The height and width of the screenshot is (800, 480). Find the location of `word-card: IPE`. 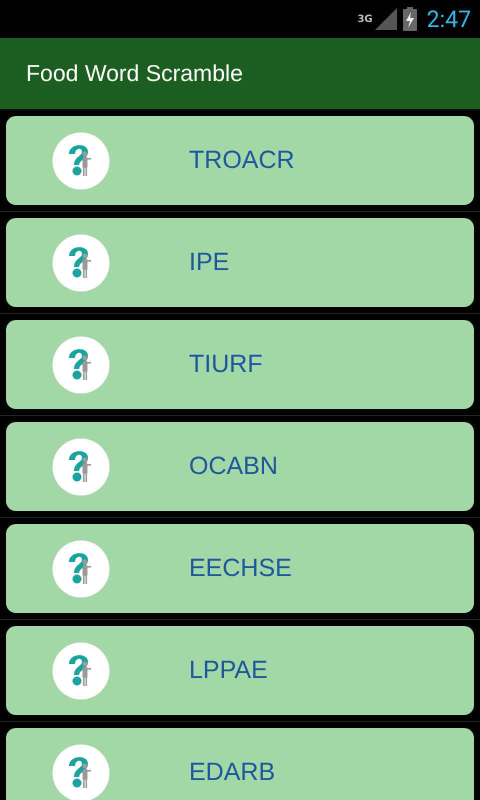

word-card: IPE is located at coordinates (240, 262).